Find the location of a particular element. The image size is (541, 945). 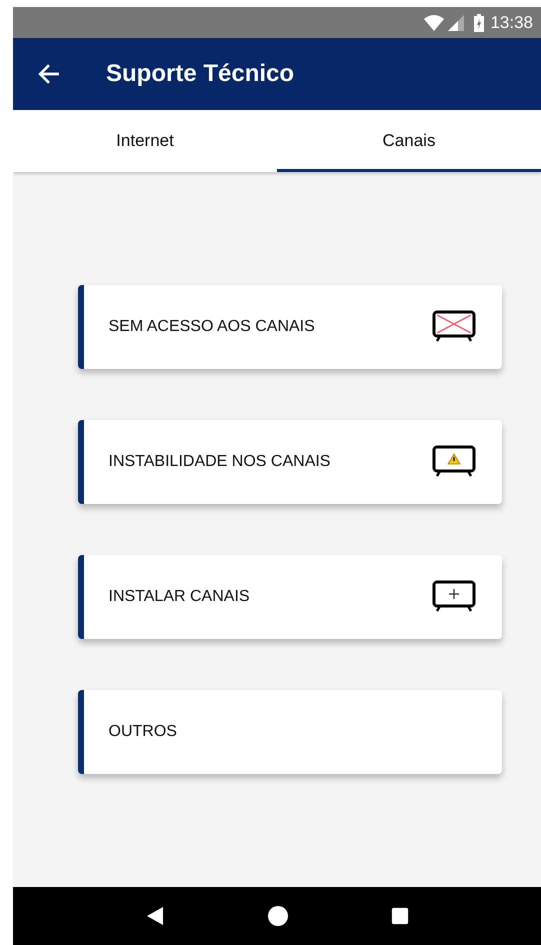

option-card: OUTROS is located at coordinates (290, 732).